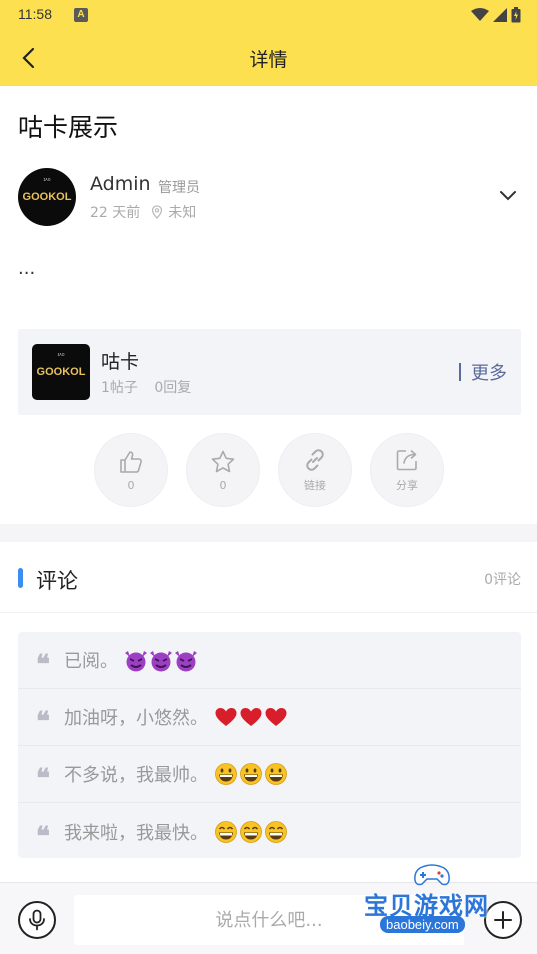 Image resolution: width=537 pixels, height=954 pixels. What do you see at coordinates (68, 127) in the screenshot?
I see `post-title: 咕卡展示` at bounding box center [68, 127].